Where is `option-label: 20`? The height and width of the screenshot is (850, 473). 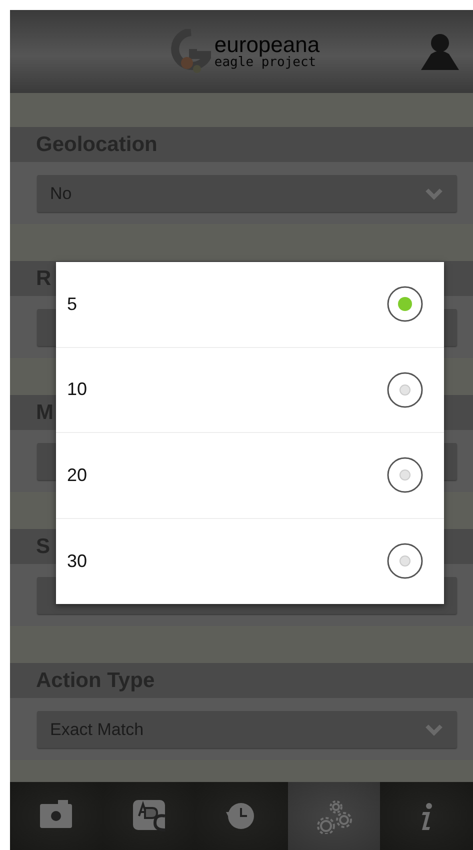
option-label: 20 is located at coordinates (77, 475).